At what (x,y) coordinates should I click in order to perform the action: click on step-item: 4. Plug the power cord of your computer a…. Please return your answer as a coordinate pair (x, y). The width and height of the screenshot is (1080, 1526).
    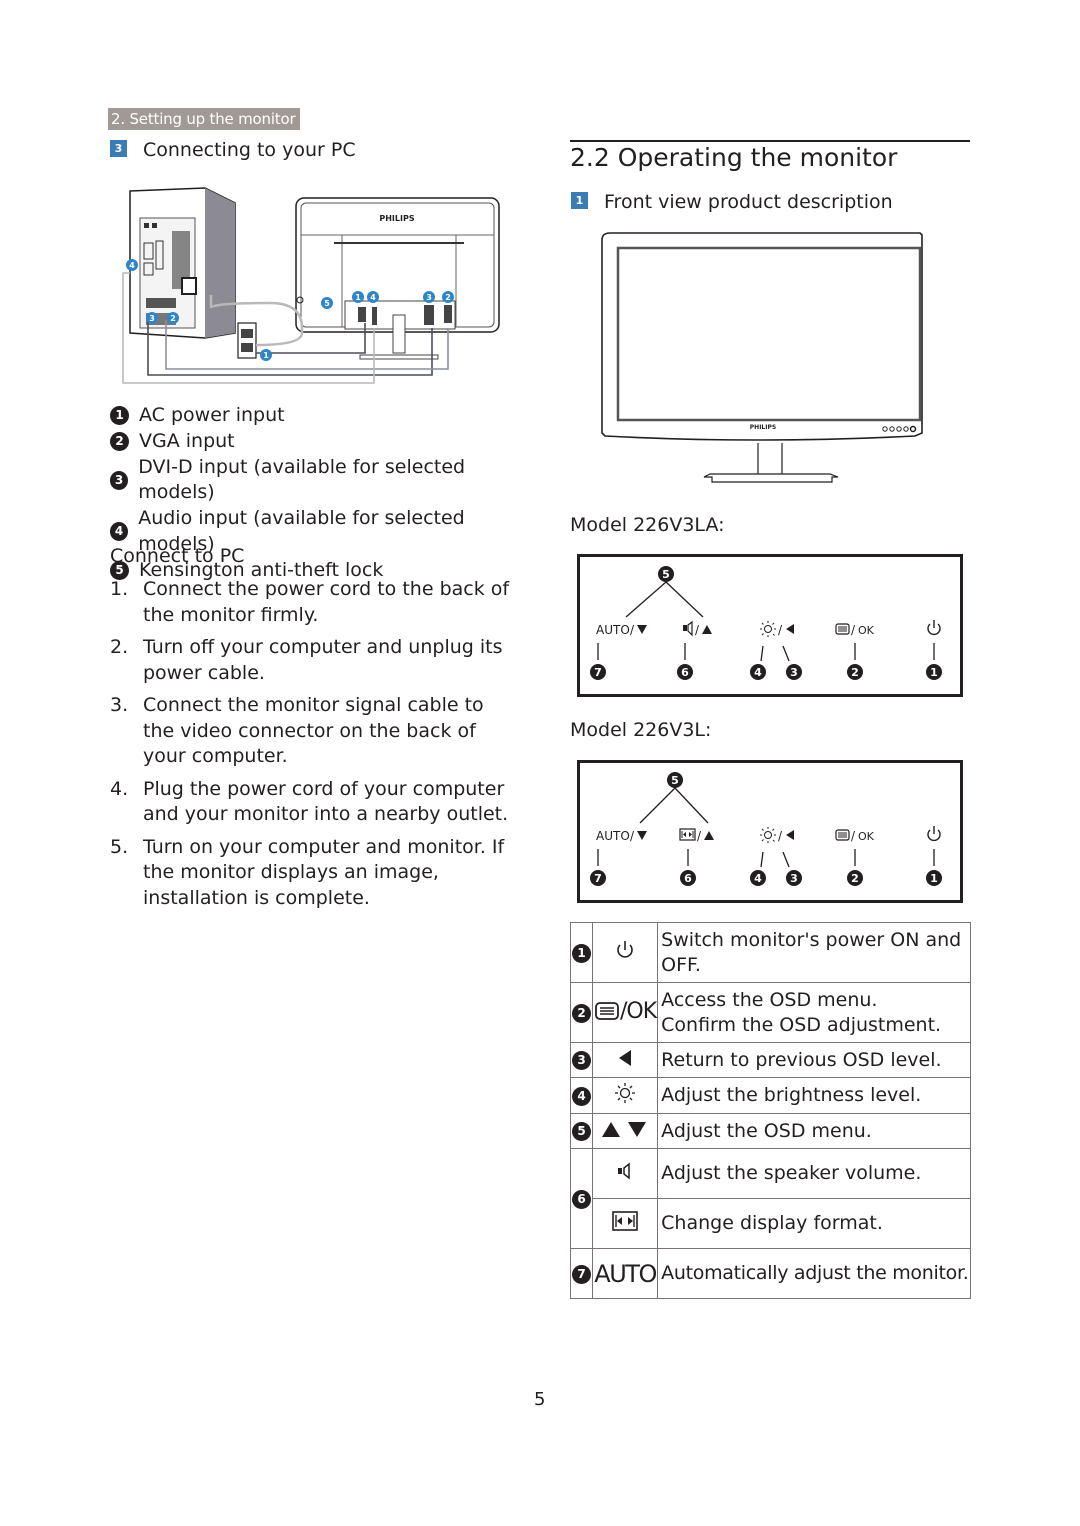
    Looking at the image, I should click on (309, 801).